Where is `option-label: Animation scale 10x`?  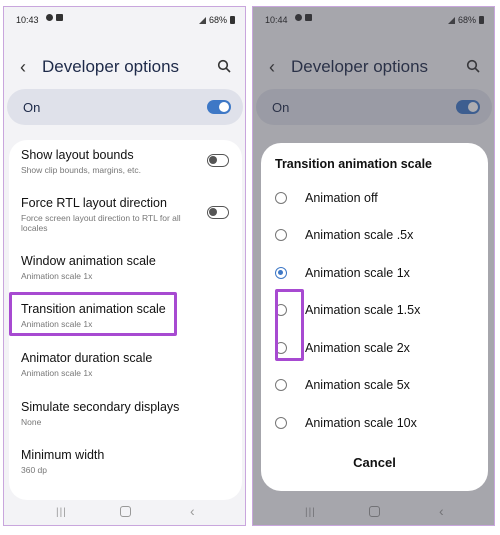
option-label: Animation scale 10x is located at coordinates (361, 423).